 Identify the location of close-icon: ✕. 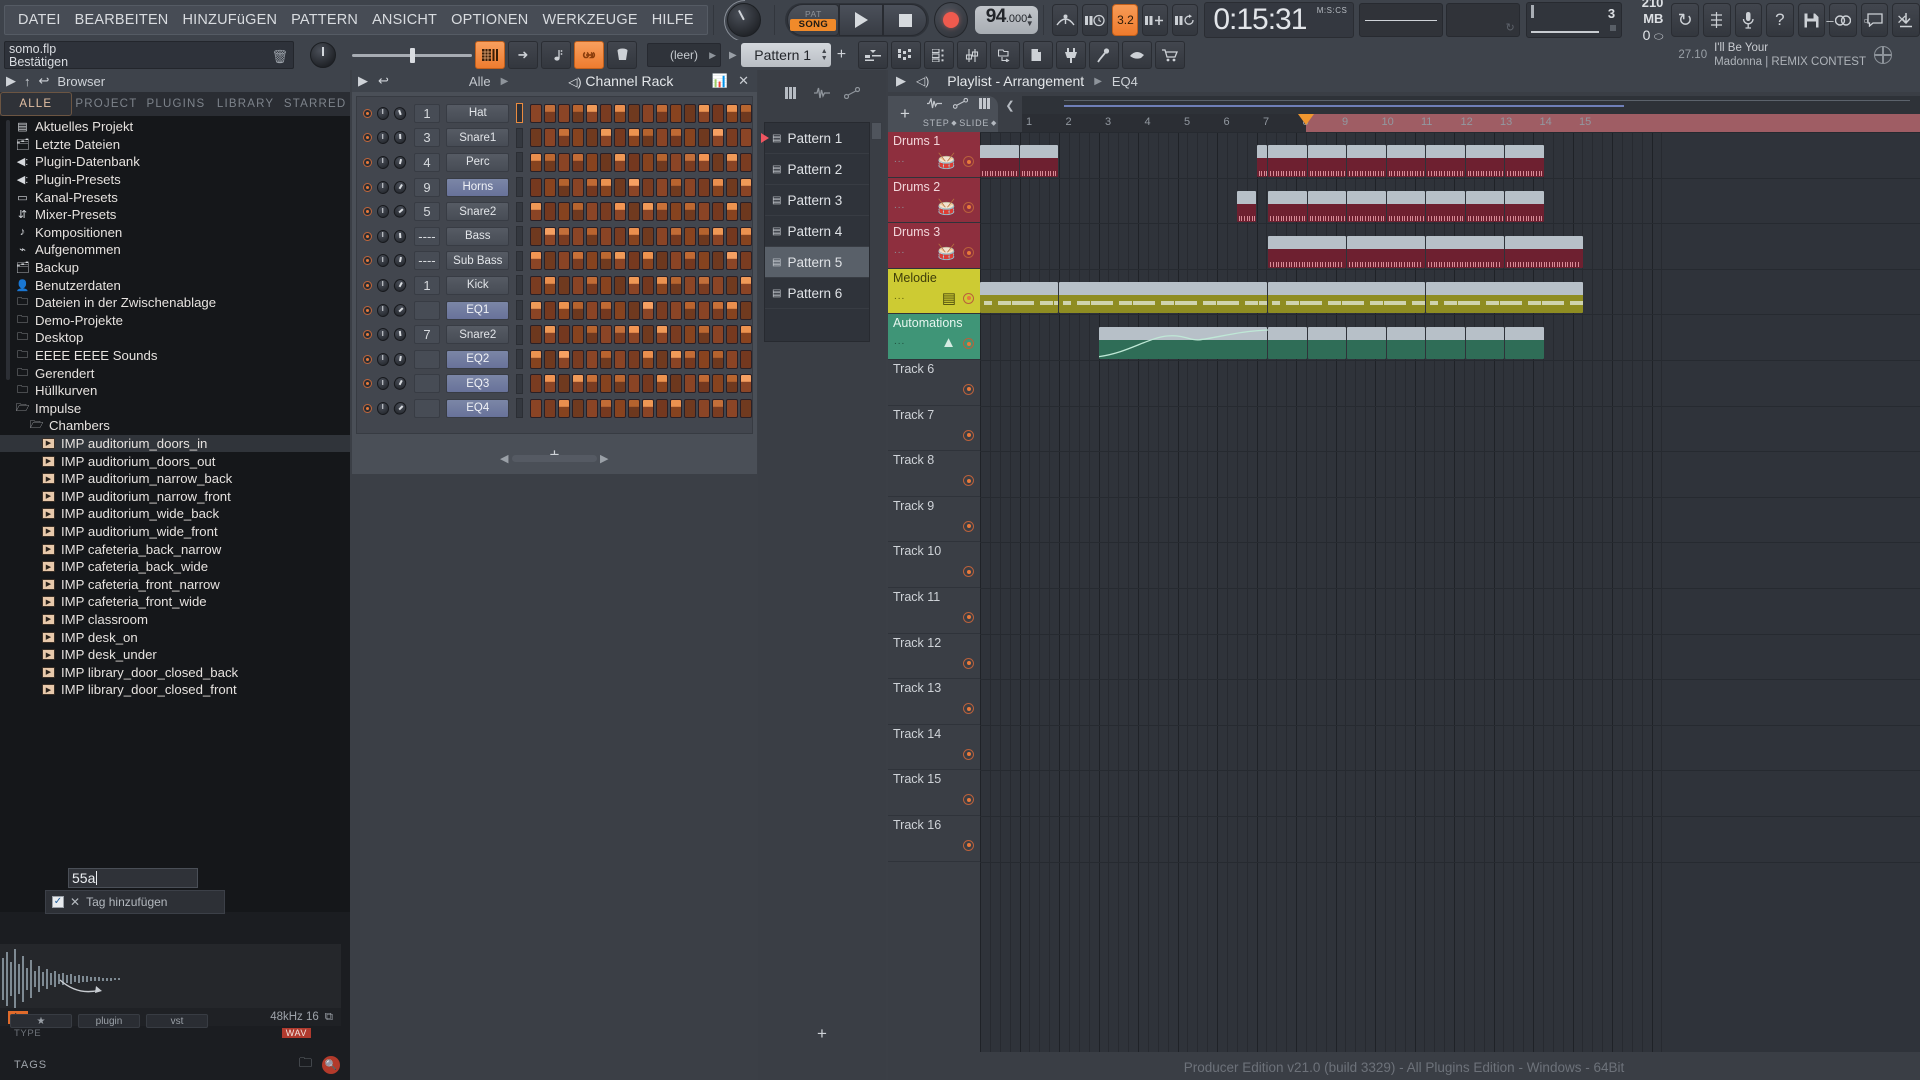
(75, 902).